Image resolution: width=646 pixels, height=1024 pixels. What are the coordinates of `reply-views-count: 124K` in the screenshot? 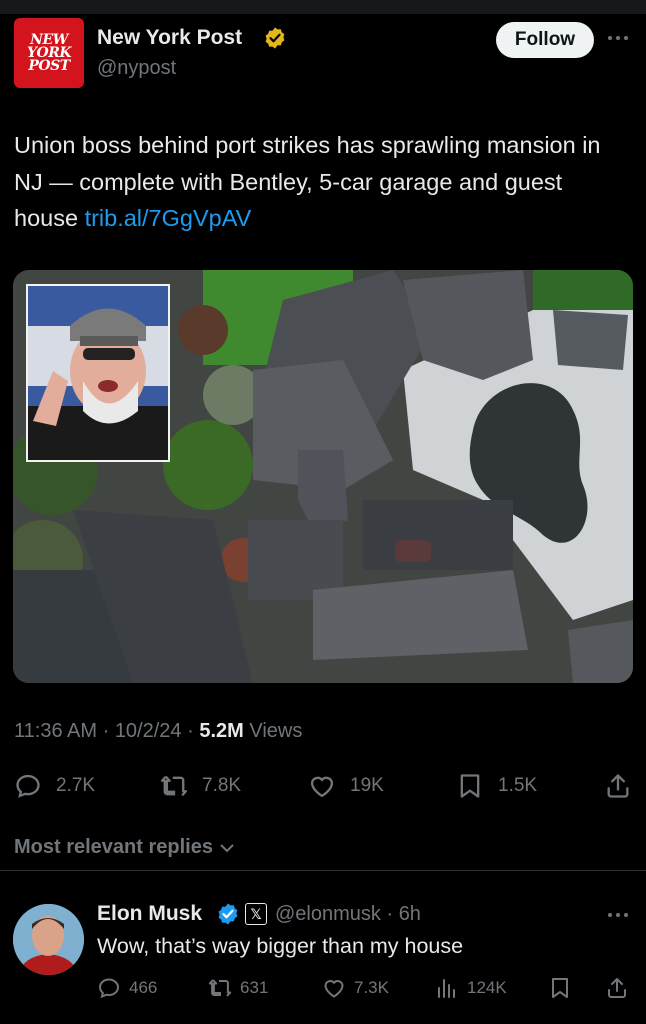 It's located at (487, 987).